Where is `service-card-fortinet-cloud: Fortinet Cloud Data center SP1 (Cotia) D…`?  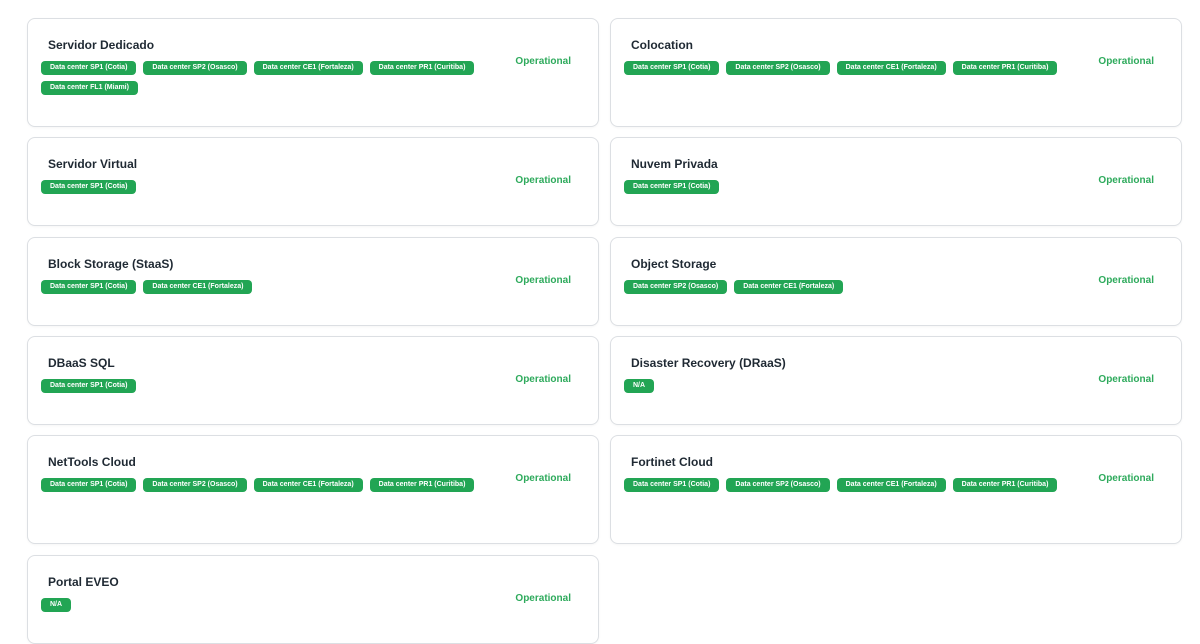 service-card-fortinet-cloud: Fortinet Cloud Data center SP1 (Cotia) D… is located at coordinates (896, 489).